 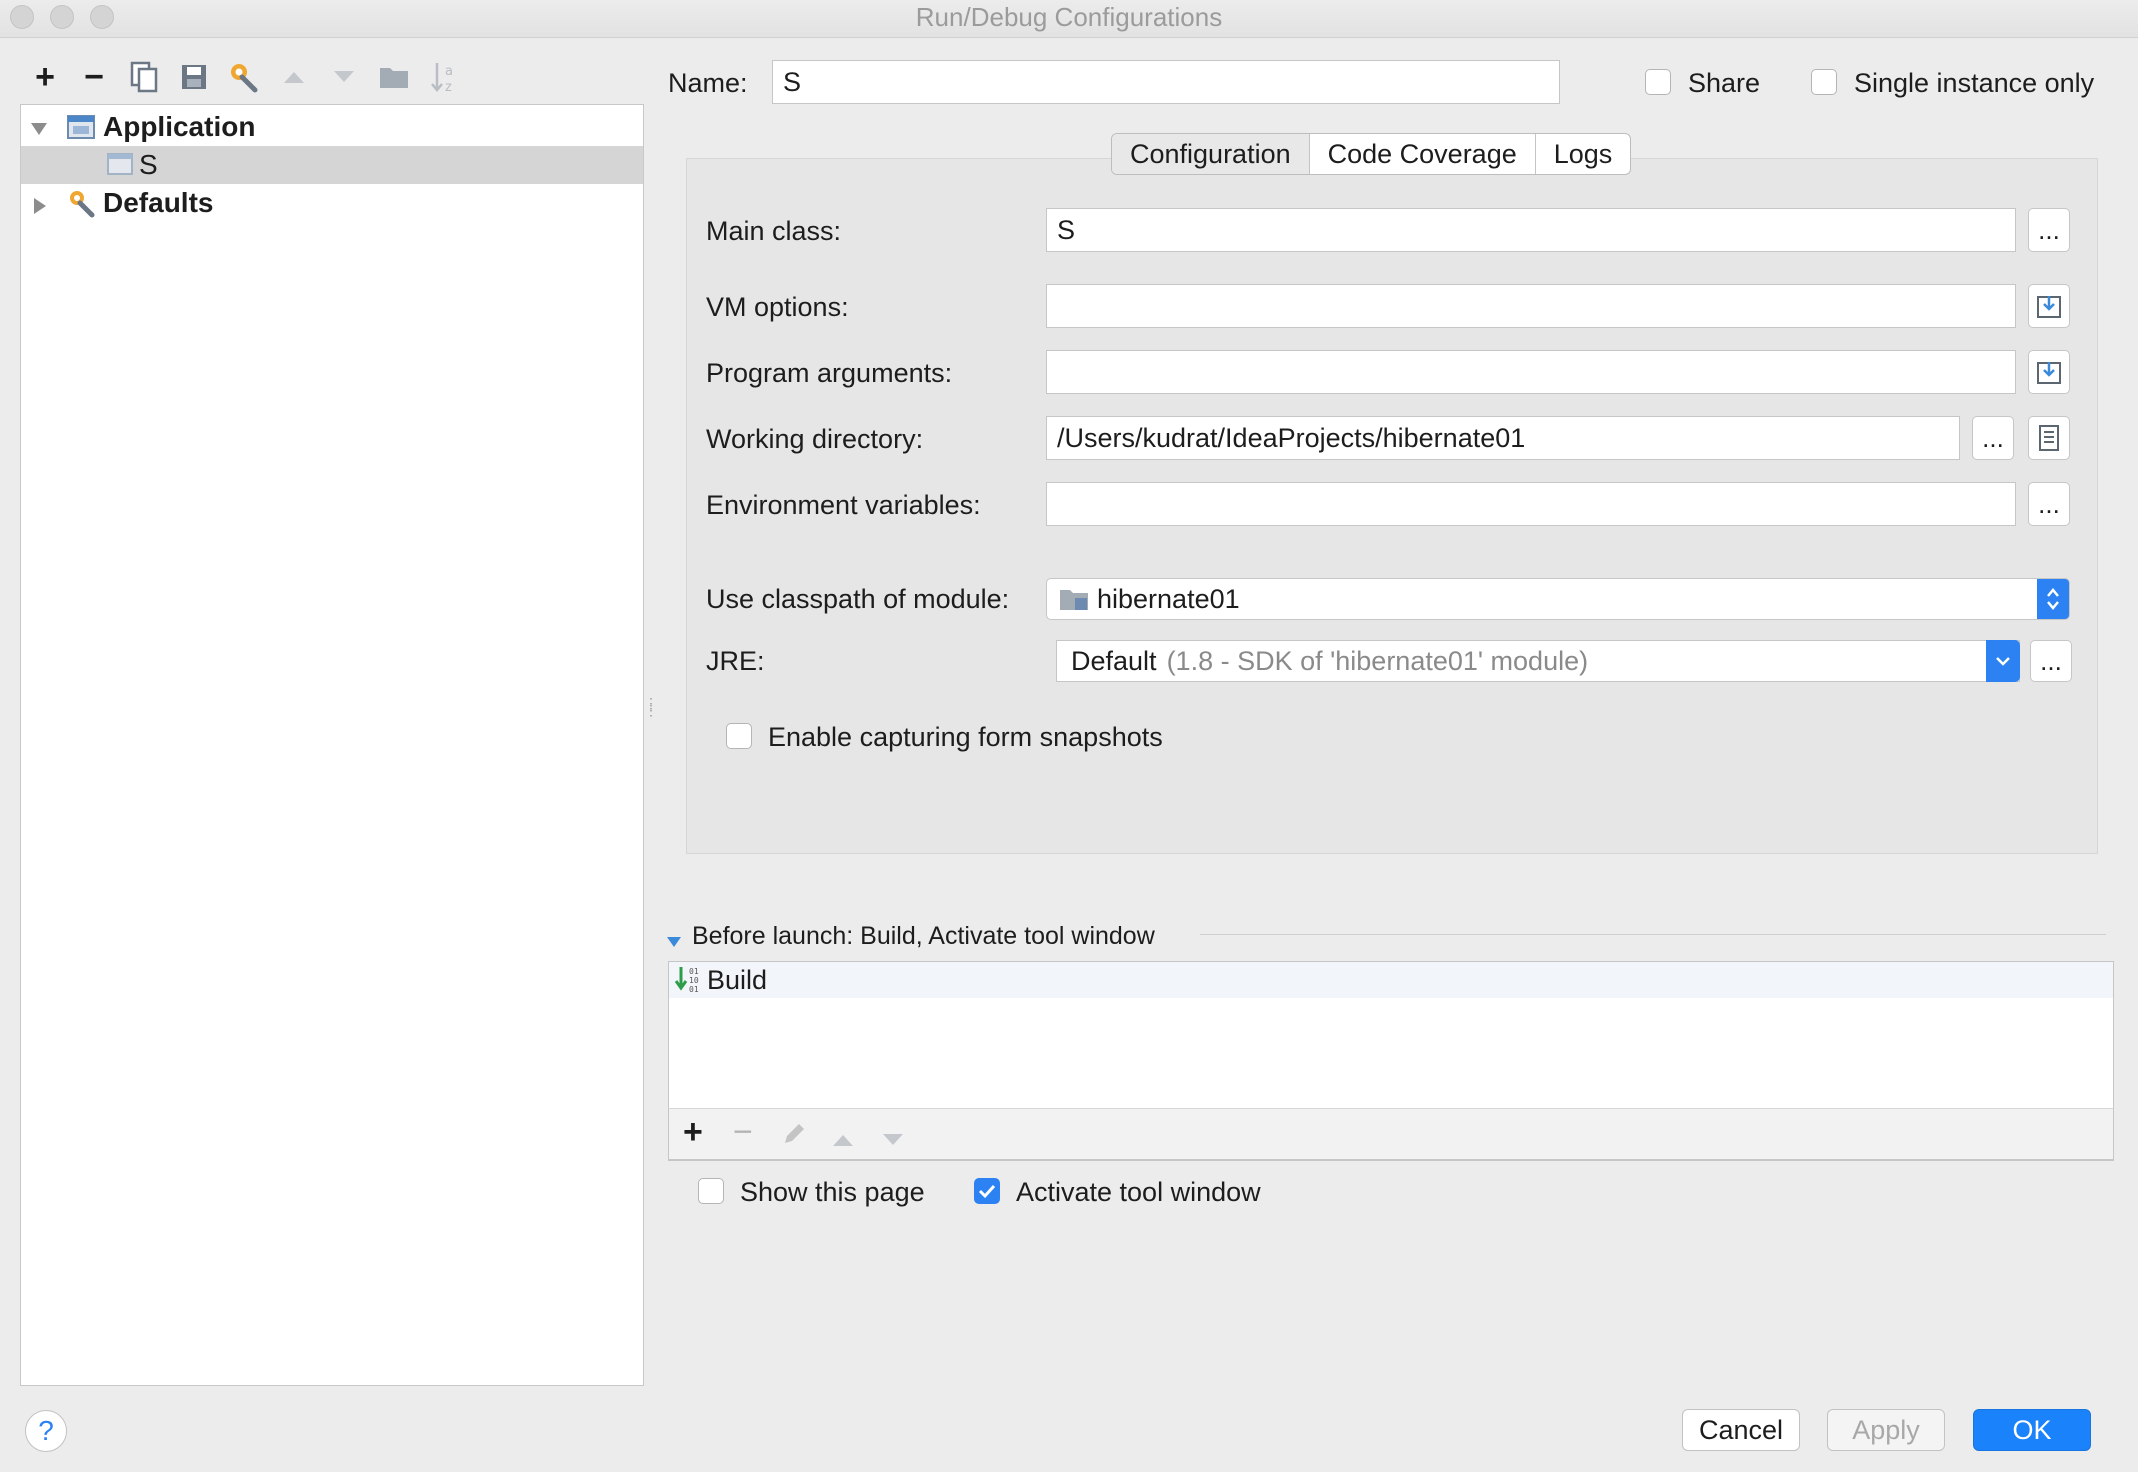 What do you see at coordinates (1724, 83) in the screenshot?
I see `share-label: Share` at bounding box center [1724, 83].